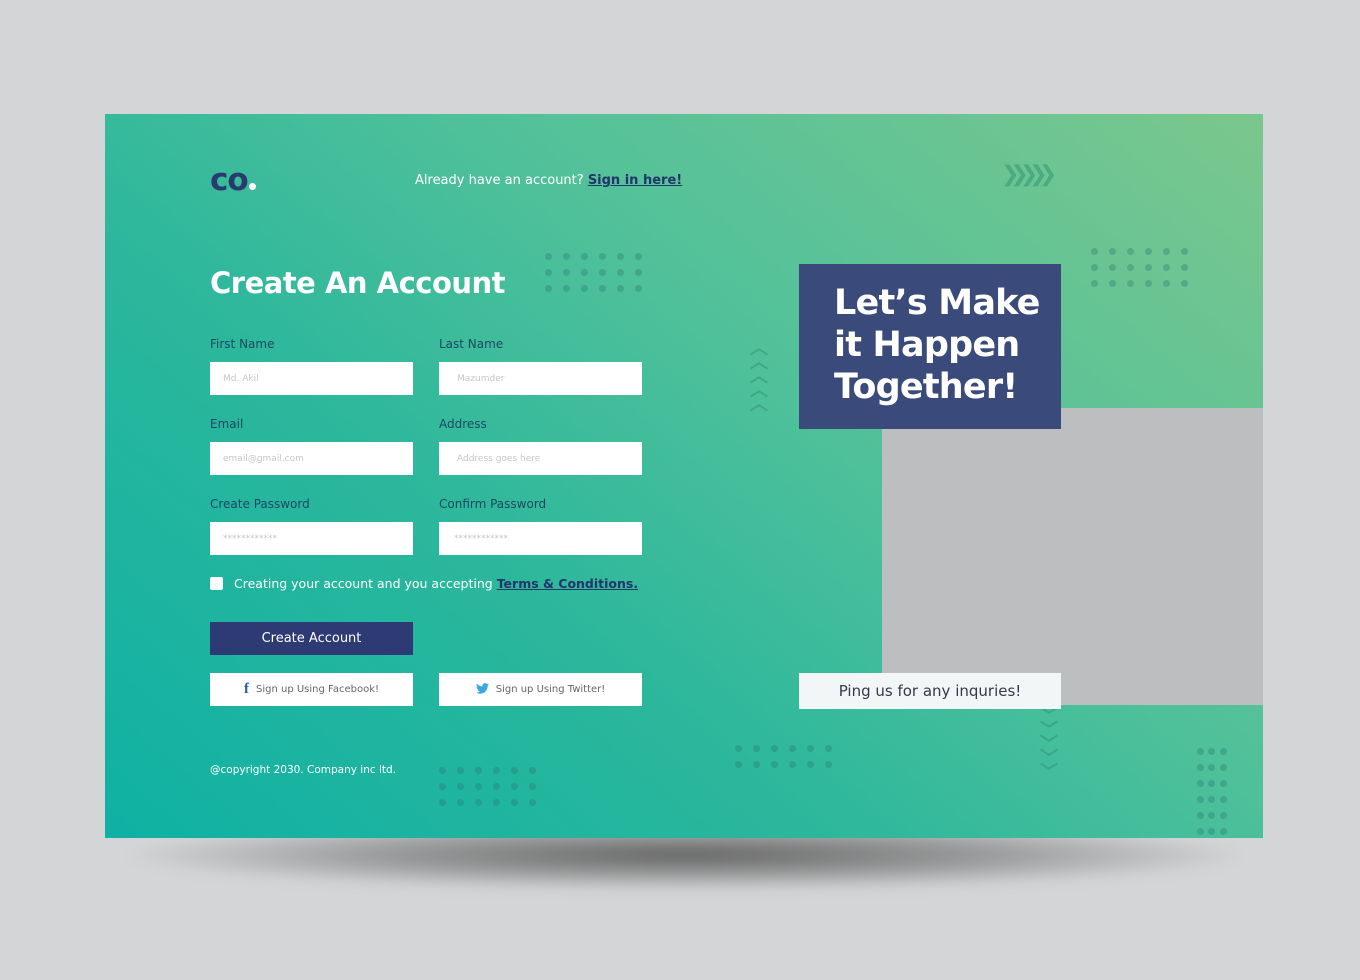 Image resolution: width=1360 pixels, height=980 pixels. I want to click on last-name-label: Last Name, so click(471, 344).